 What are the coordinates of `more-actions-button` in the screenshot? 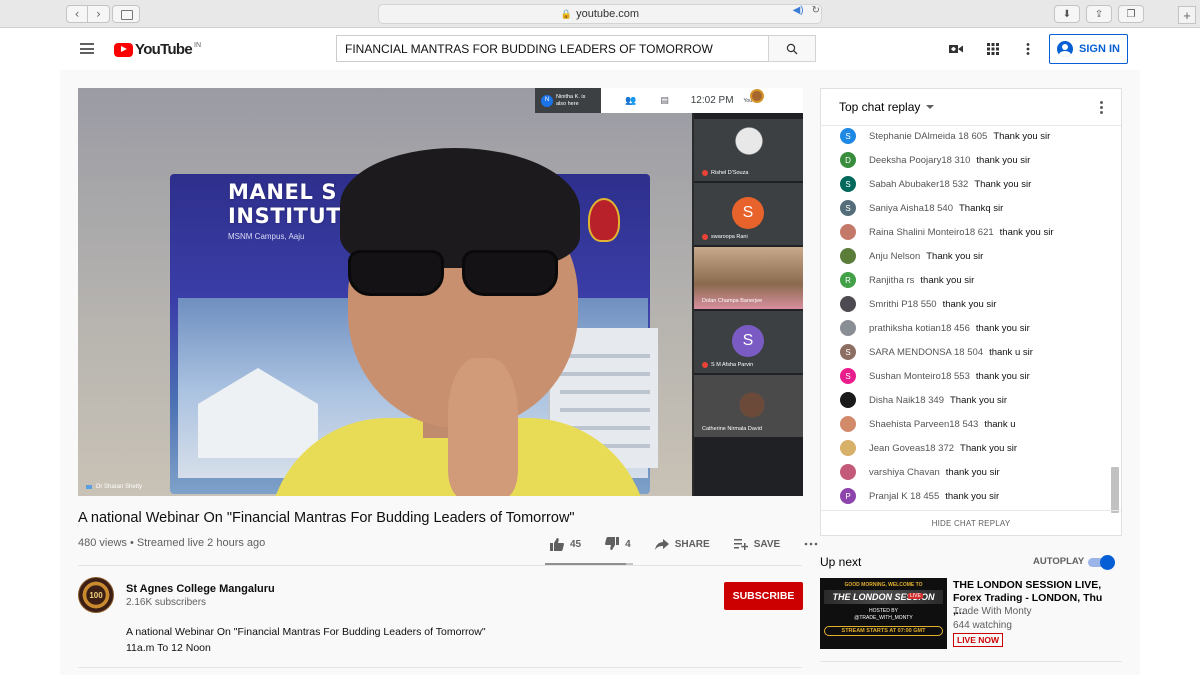 It's located at (811, 544).